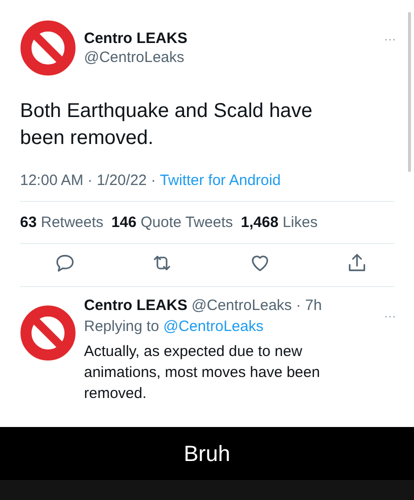  Describe the element at coordinates (213, 326) in the screenshot. I see `mention-link: @CentroLeaks` at that location.